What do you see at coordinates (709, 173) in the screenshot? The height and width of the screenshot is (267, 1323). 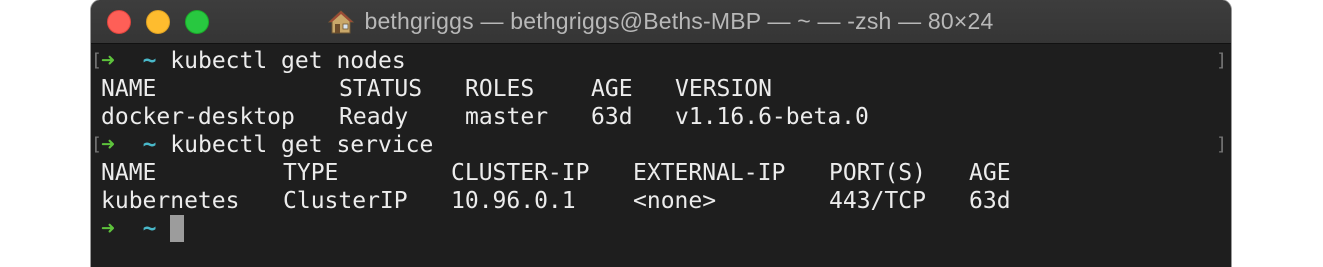 I see `column-header: EXTERNAL-IP` at bounding box center [709, 173].